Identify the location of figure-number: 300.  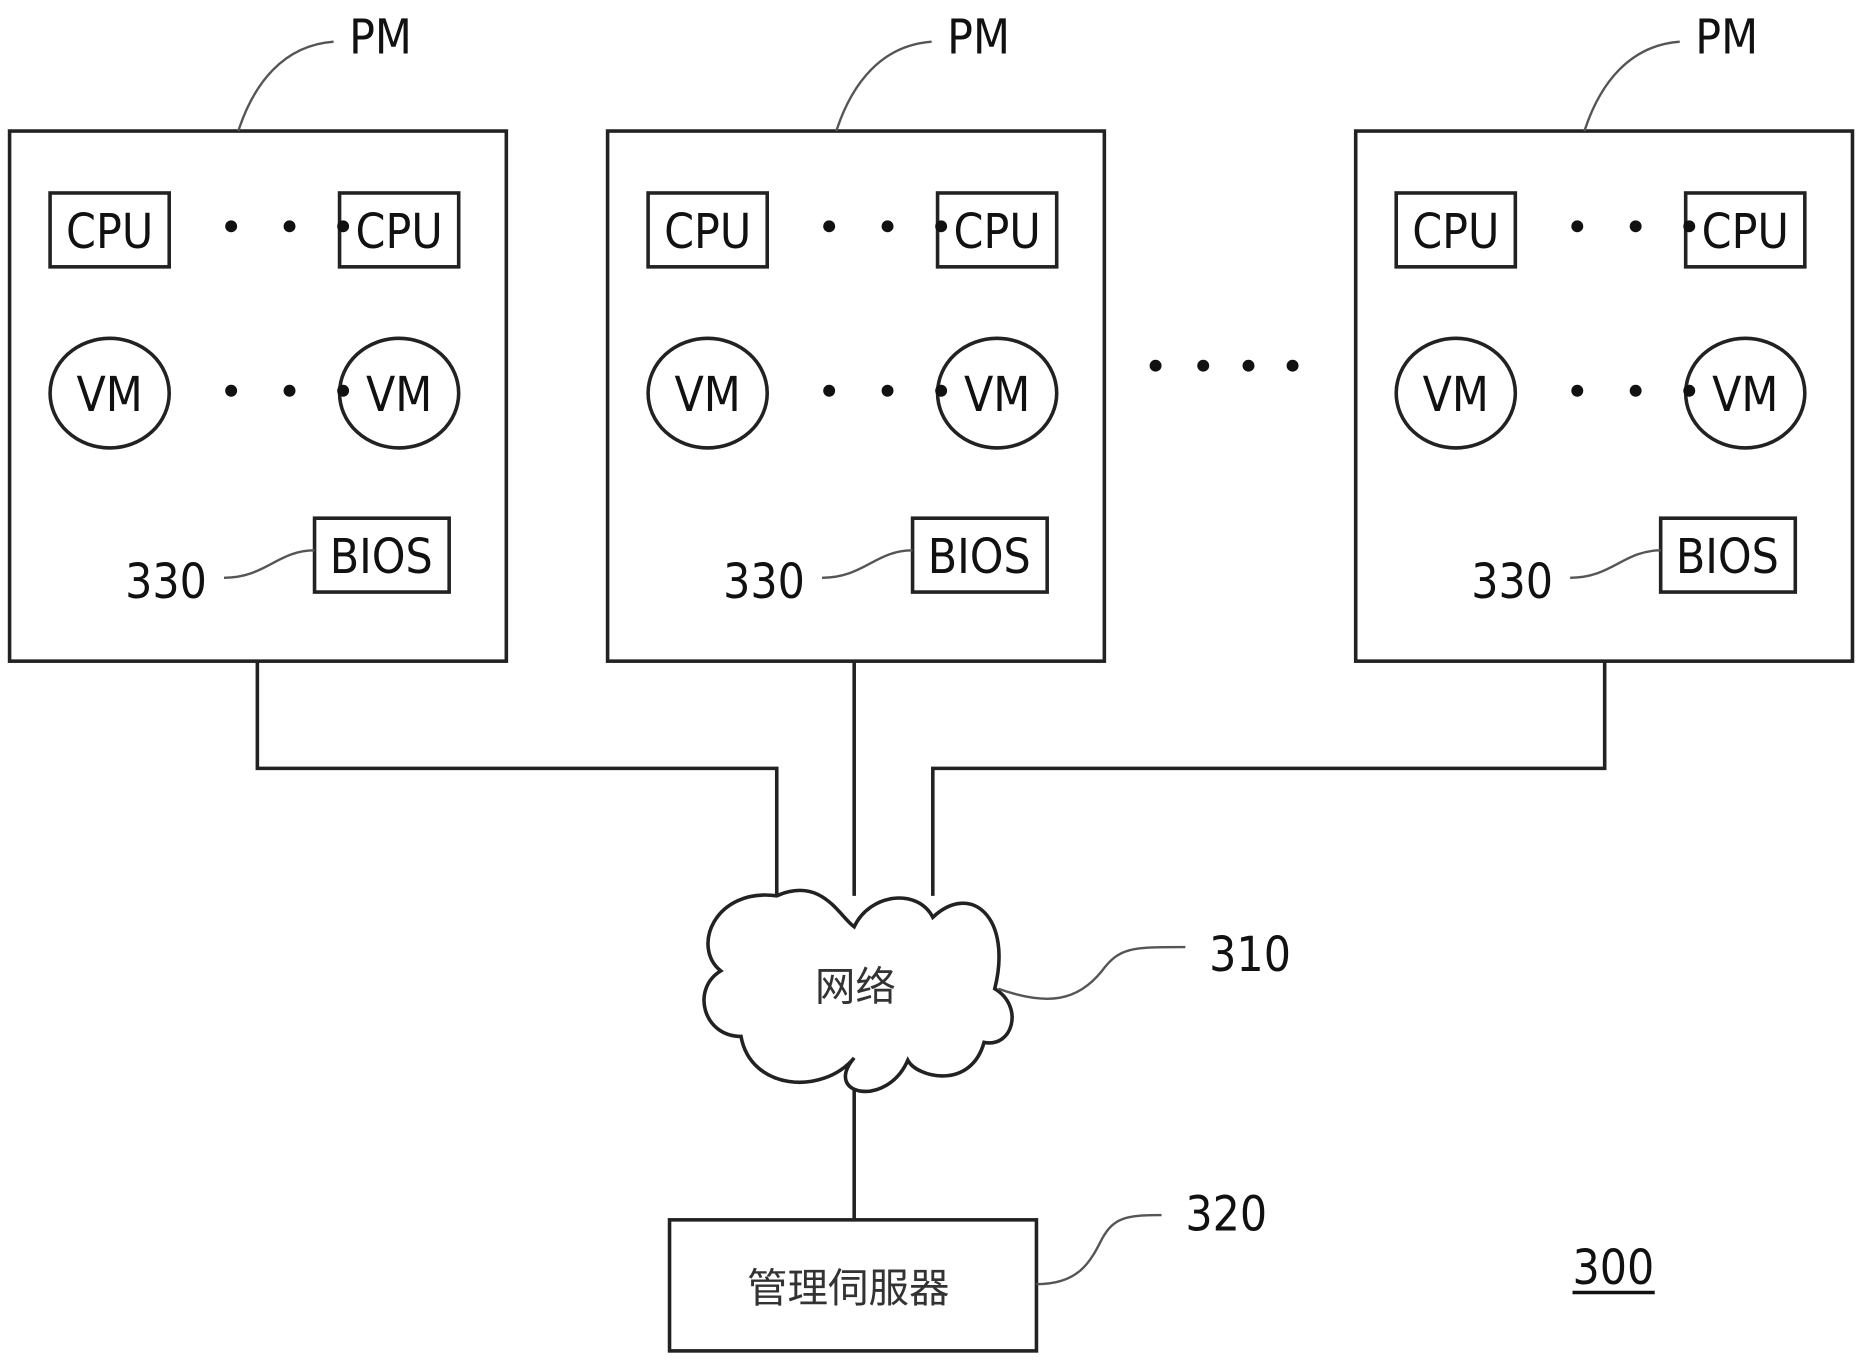
(1614, 1268).